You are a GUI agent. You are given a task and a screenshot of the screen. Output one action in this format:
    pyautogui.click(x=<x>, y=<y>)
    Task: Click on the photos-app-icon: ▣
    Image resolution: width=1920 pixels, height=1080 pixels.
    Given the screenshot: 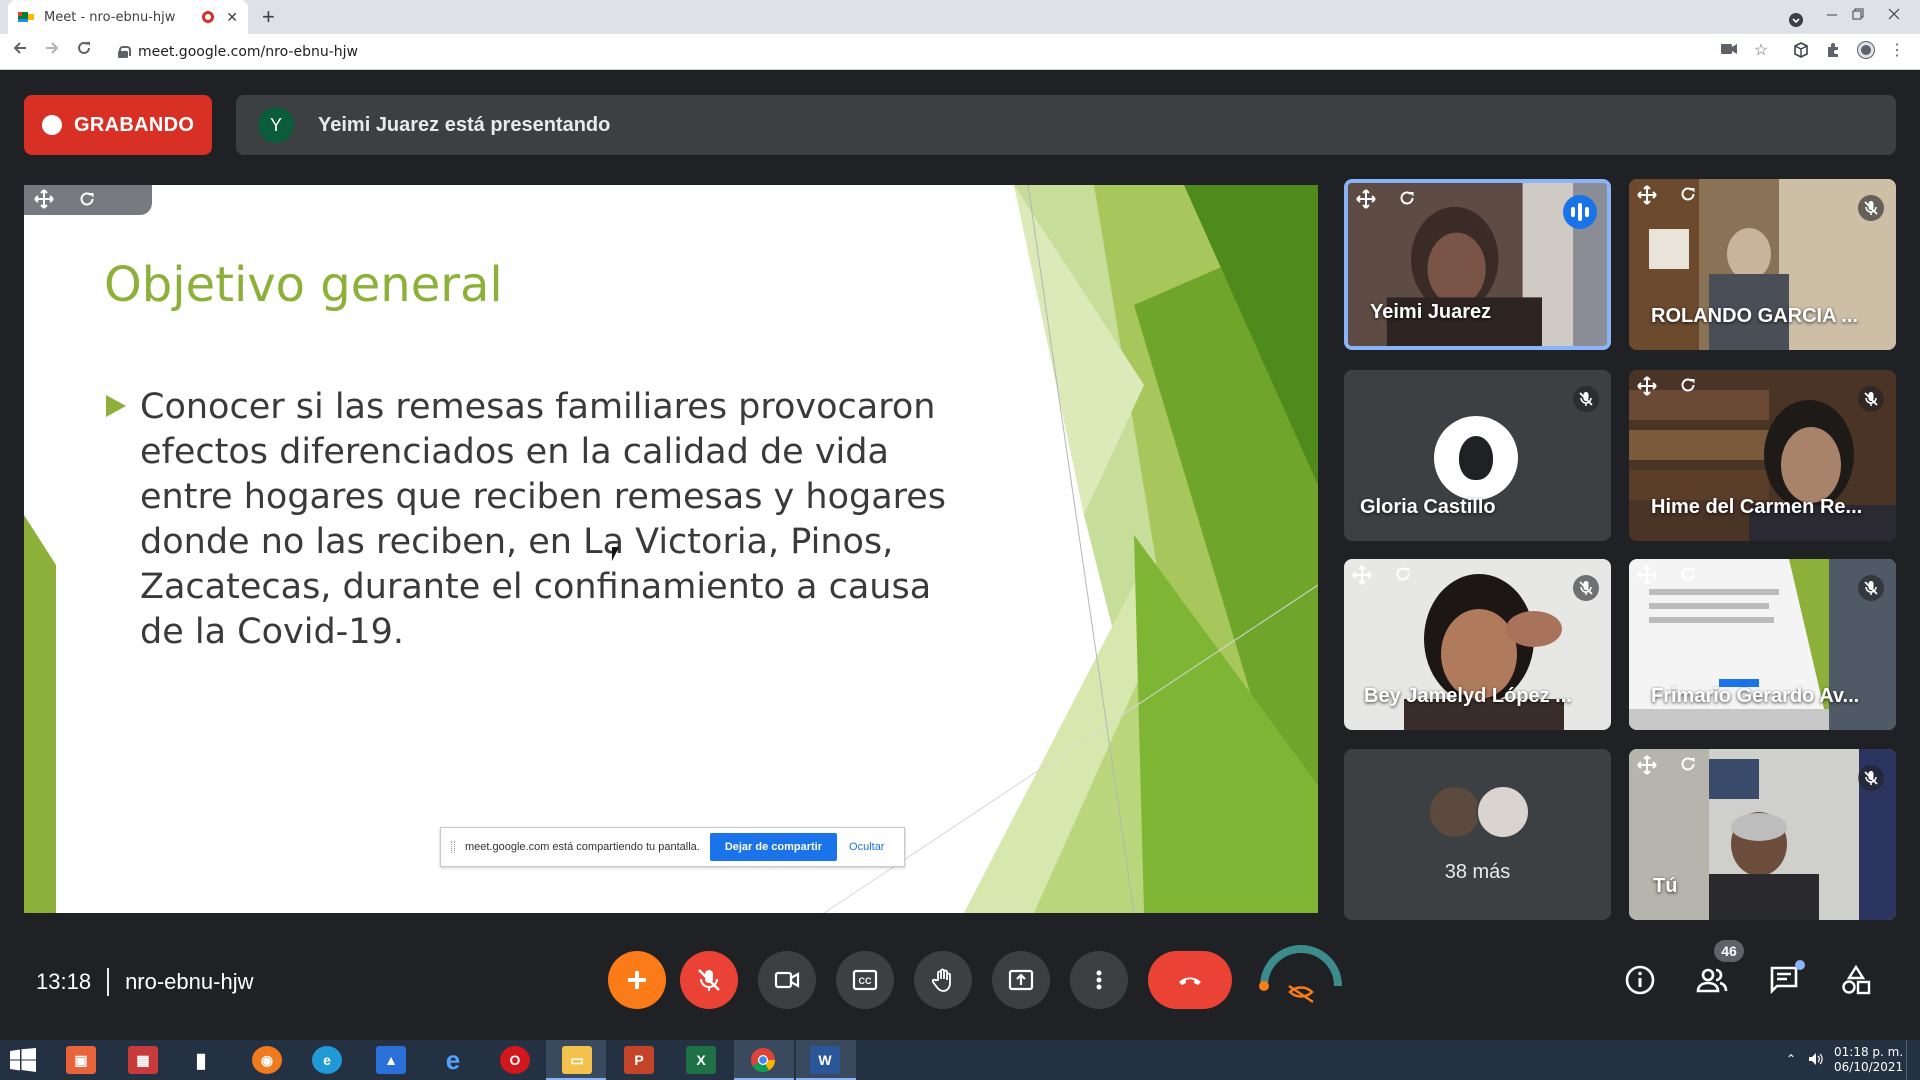 What is the action you would take?
    pyautogui.click(x=81, y=1060)
    